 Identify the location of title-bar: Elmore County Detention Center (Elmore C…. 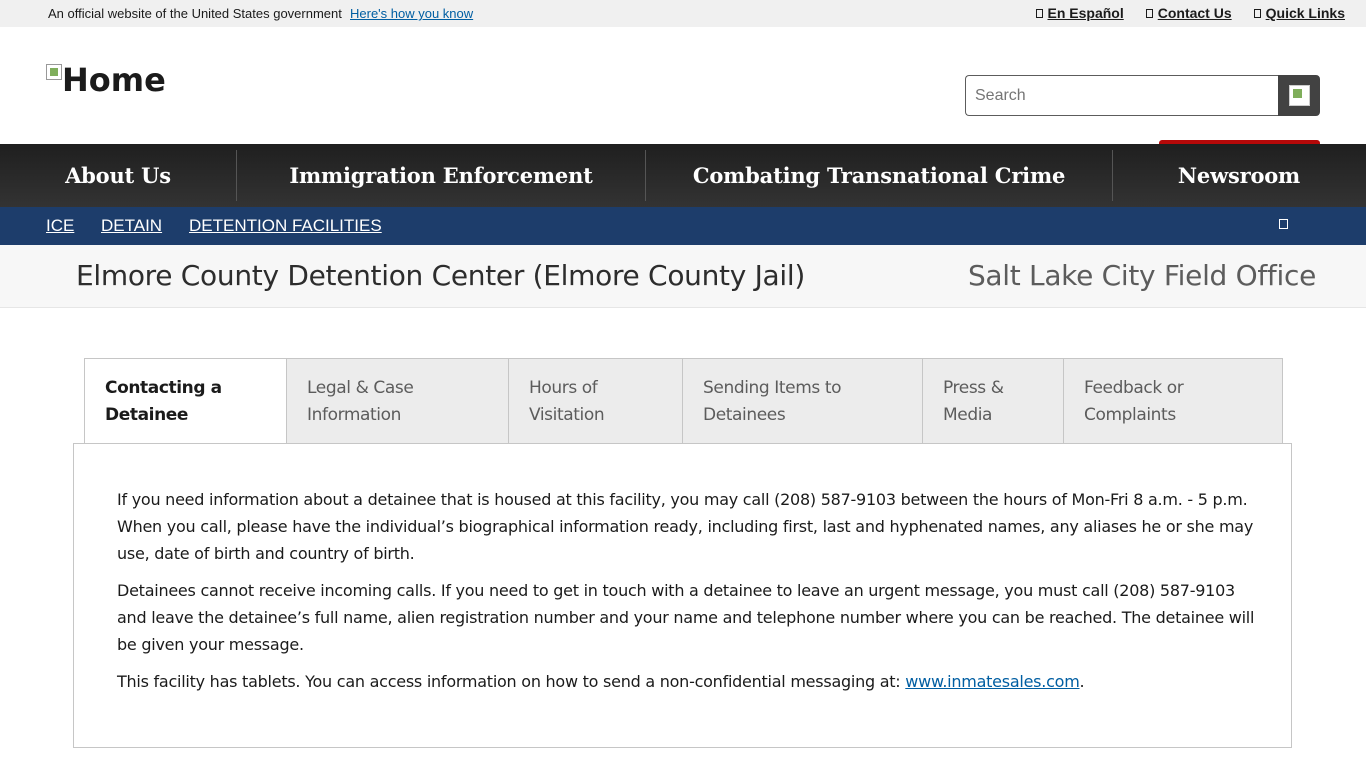
(683, 276).